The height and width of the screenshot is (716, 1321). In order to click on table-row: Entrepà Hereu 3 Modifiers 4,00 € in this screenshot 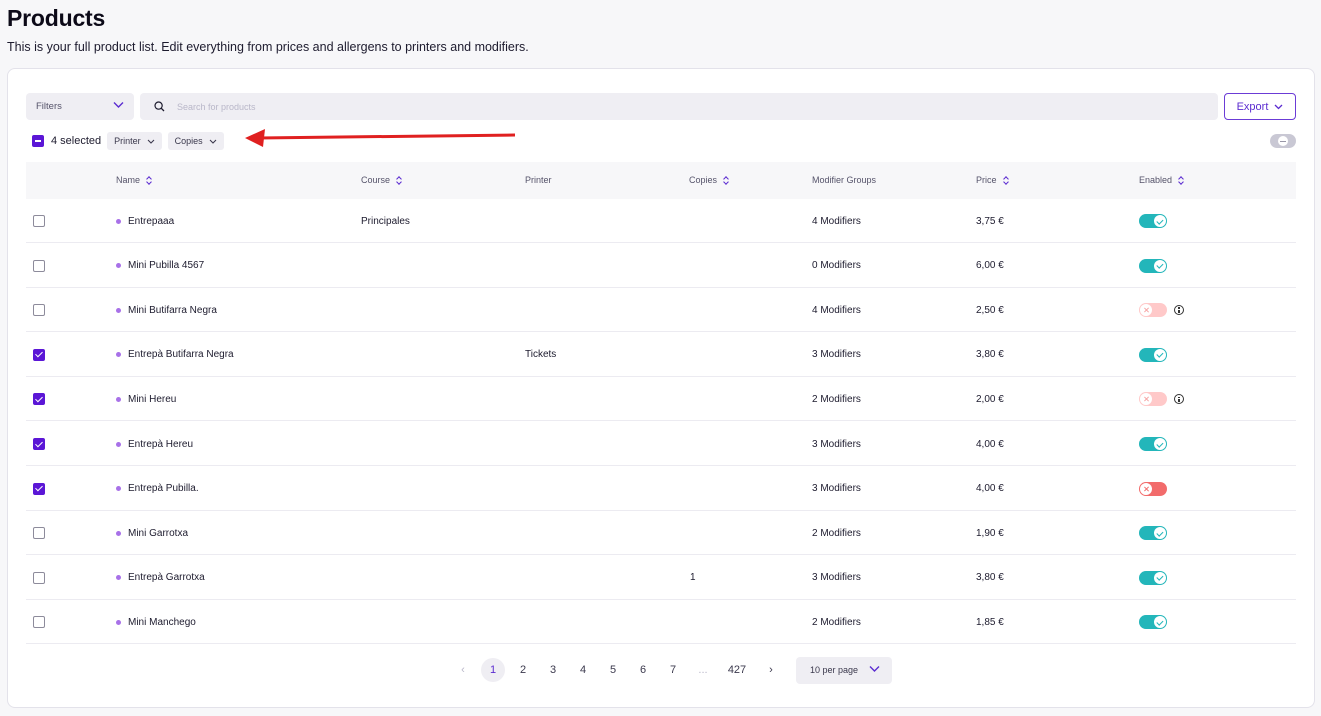, I will do `click(661, 444)`.